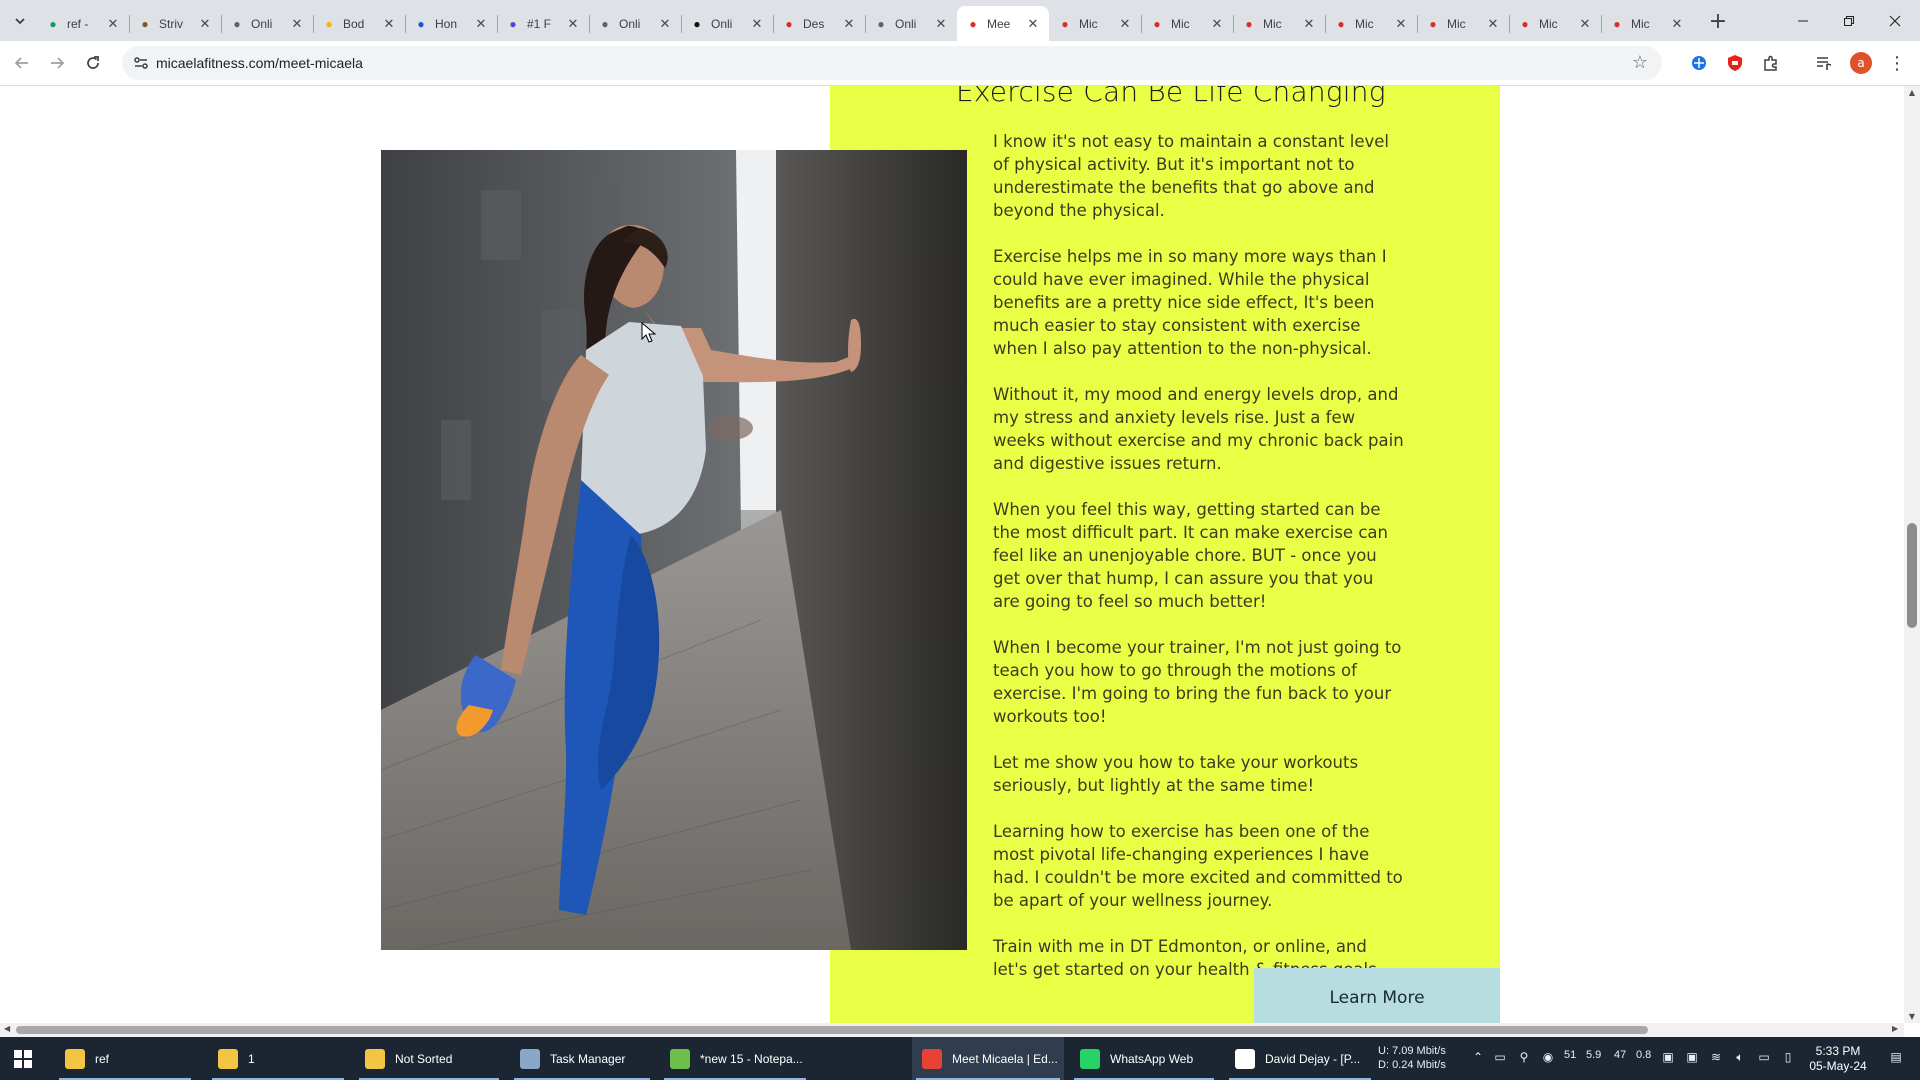 This screenshot has height=1080, width=1920. Describe the element at coordinates (1383, 1051) in the screenshot. I see `upload-label: U:` at that location.